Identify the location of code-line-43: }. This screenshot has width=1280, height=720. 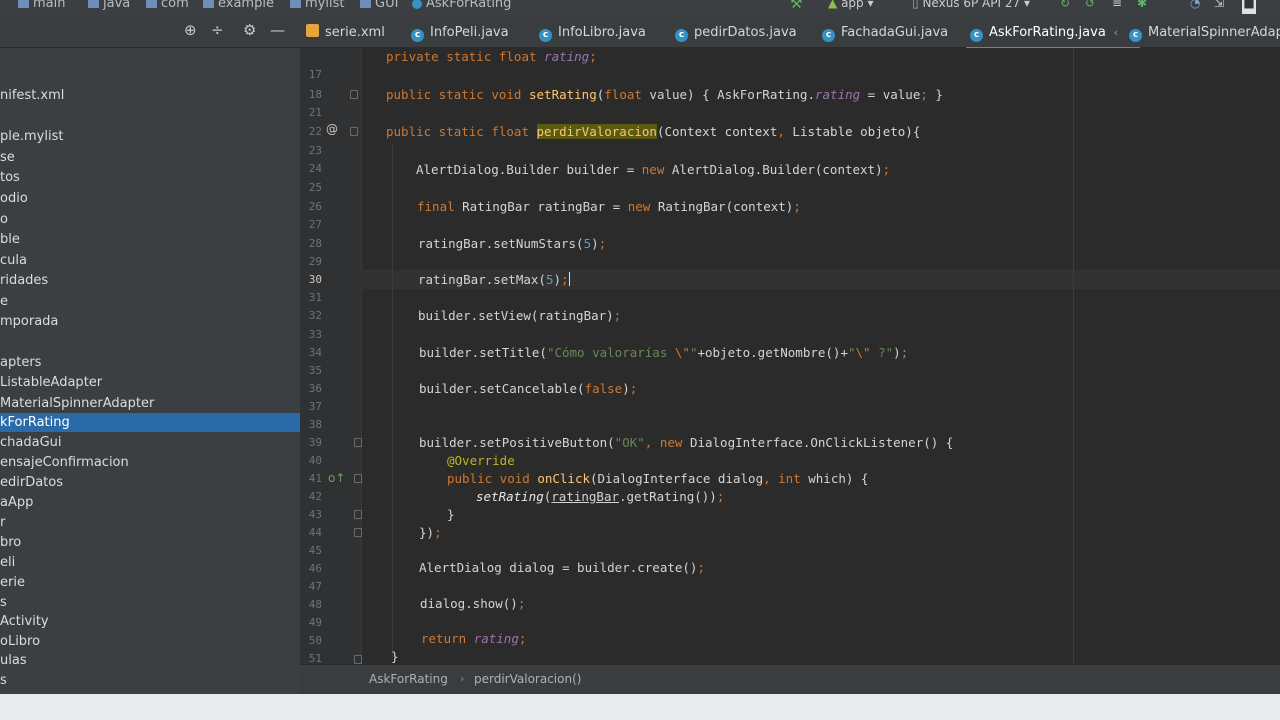
(451, 514).